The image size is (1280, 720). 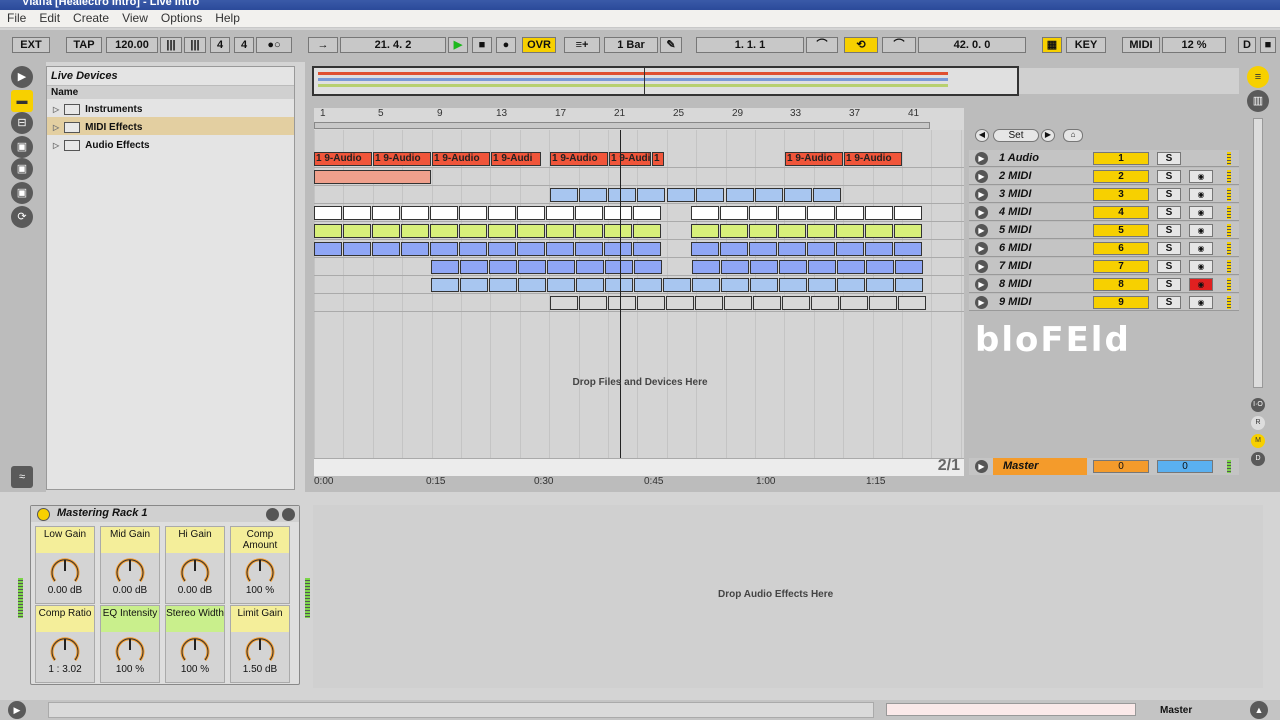 What do you see at coordinates (22, 101) in the screenshot?
I see `live-devices-icon: ▬` at bounding box center [22, 101].